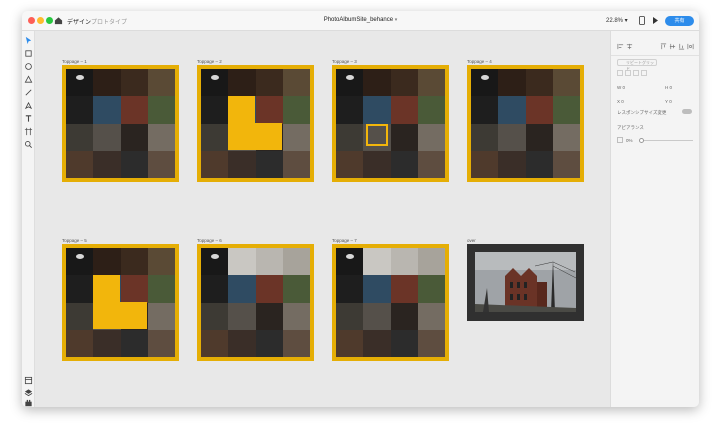 The image size is (720, 435). I want to click on artboard-label-7: Toppage – 7, so click(344, 240).